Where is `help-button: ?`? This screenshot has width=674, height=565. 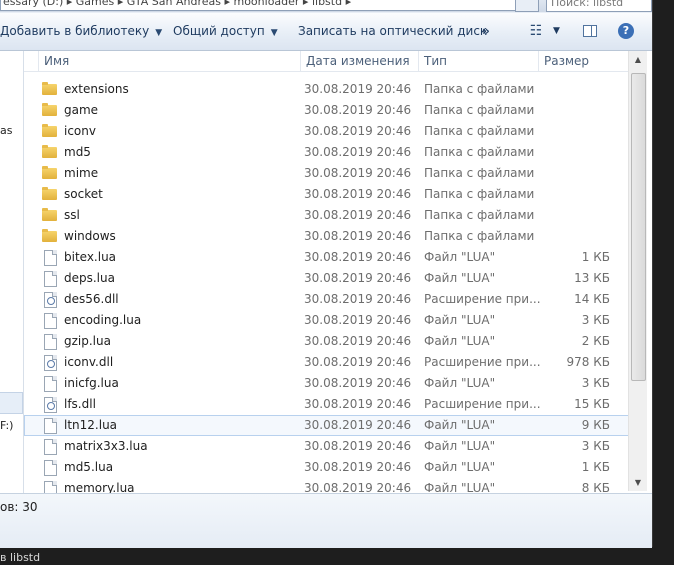 help-button: ? is located at coordinates (626, 31).